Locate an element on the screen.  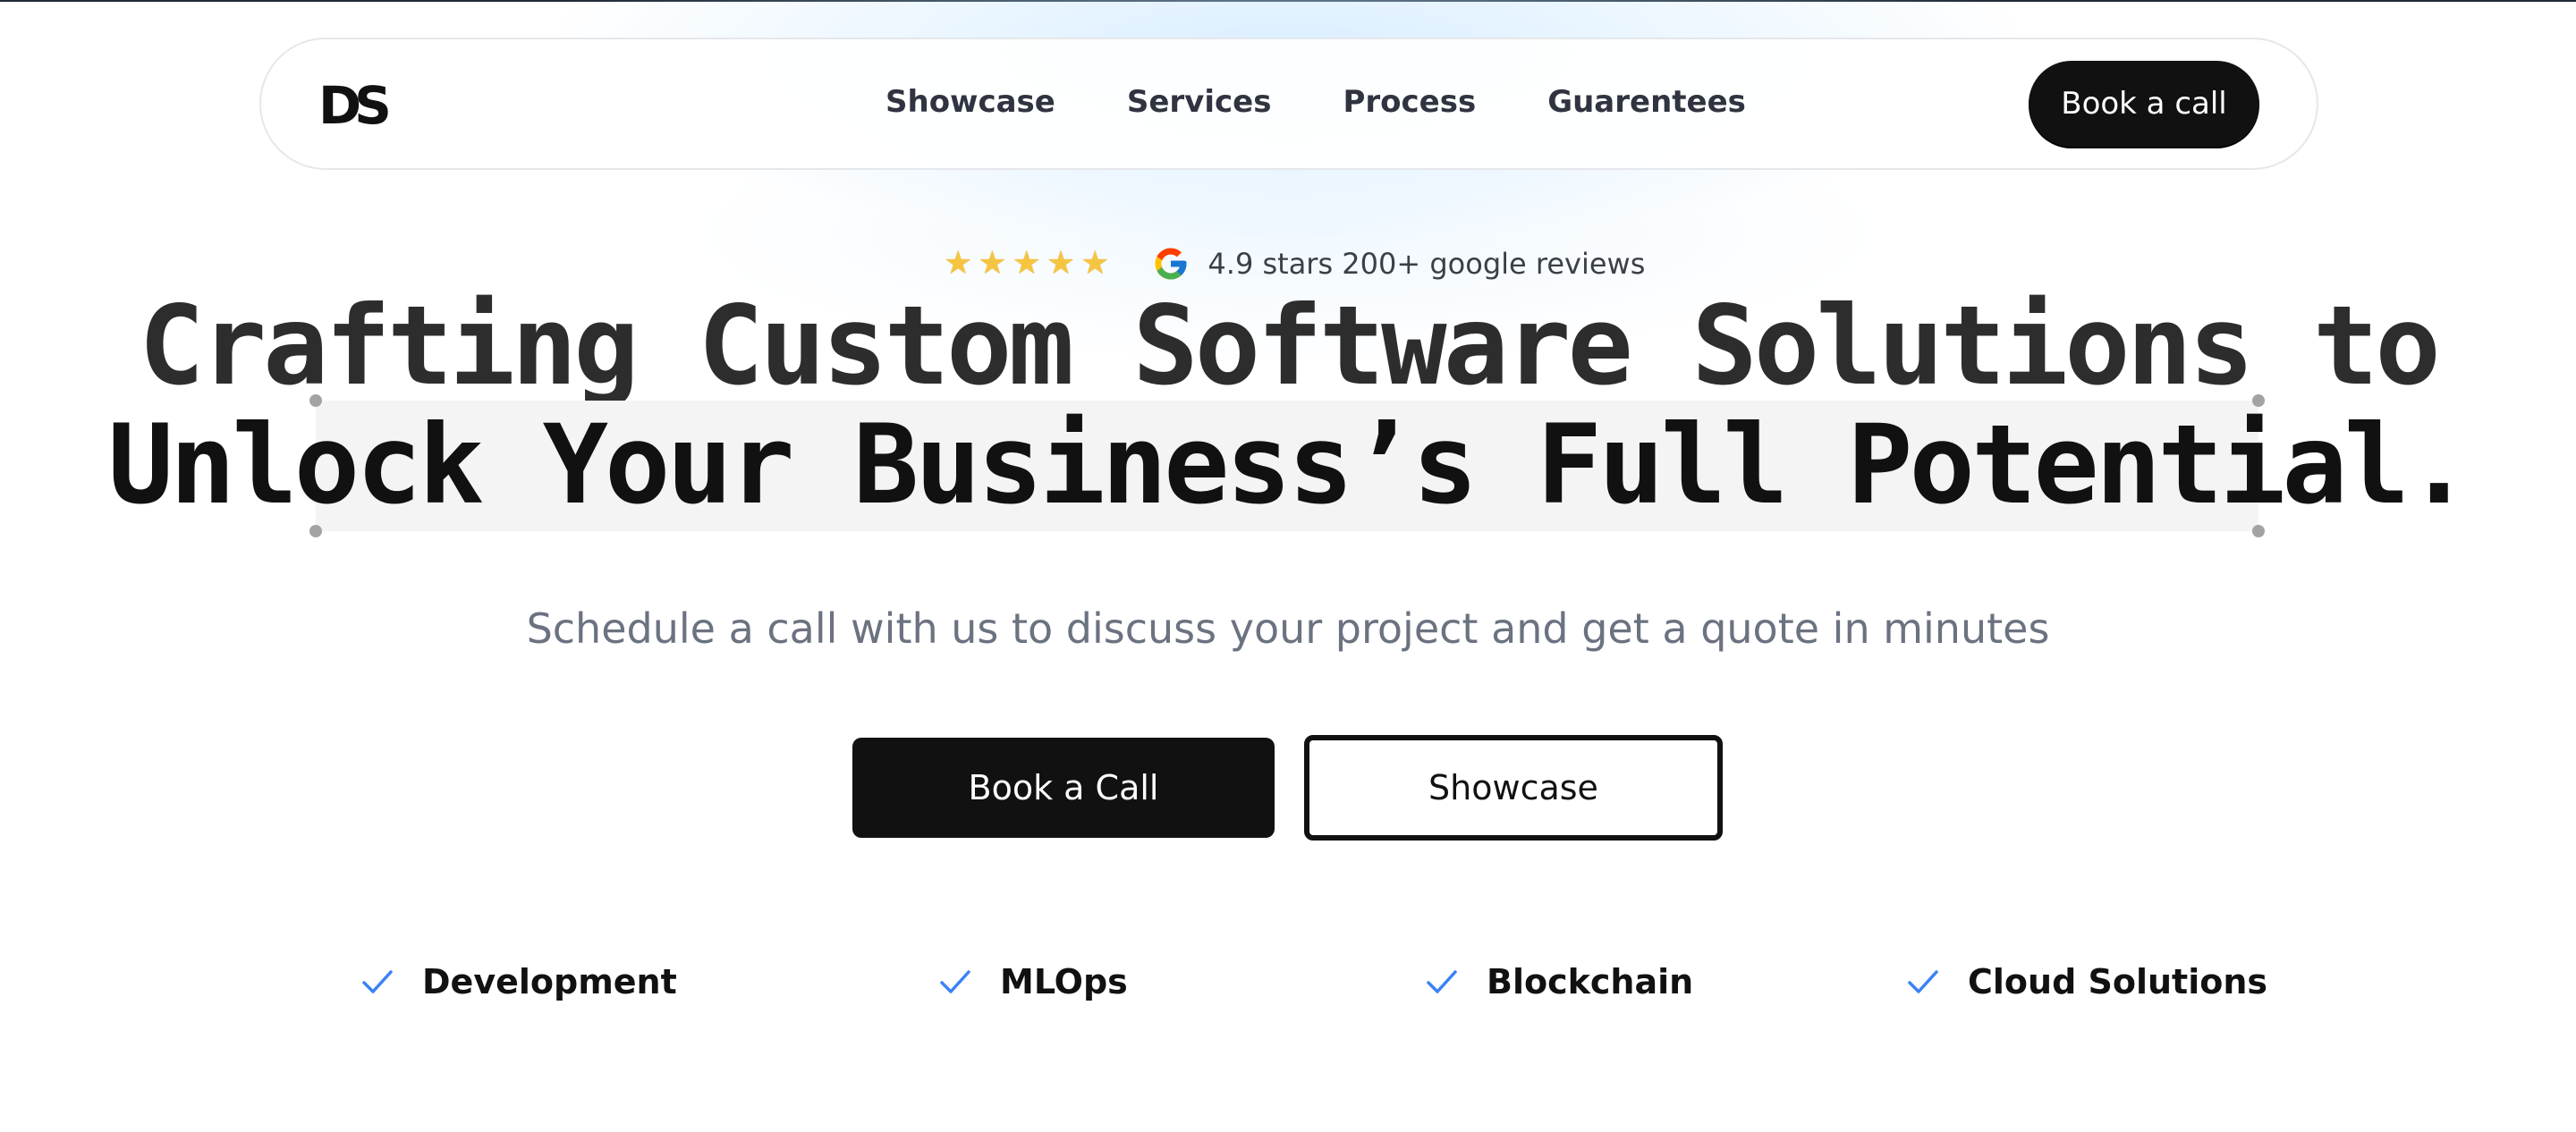
feature-item-development: Development is located at coordinates (518, 982).